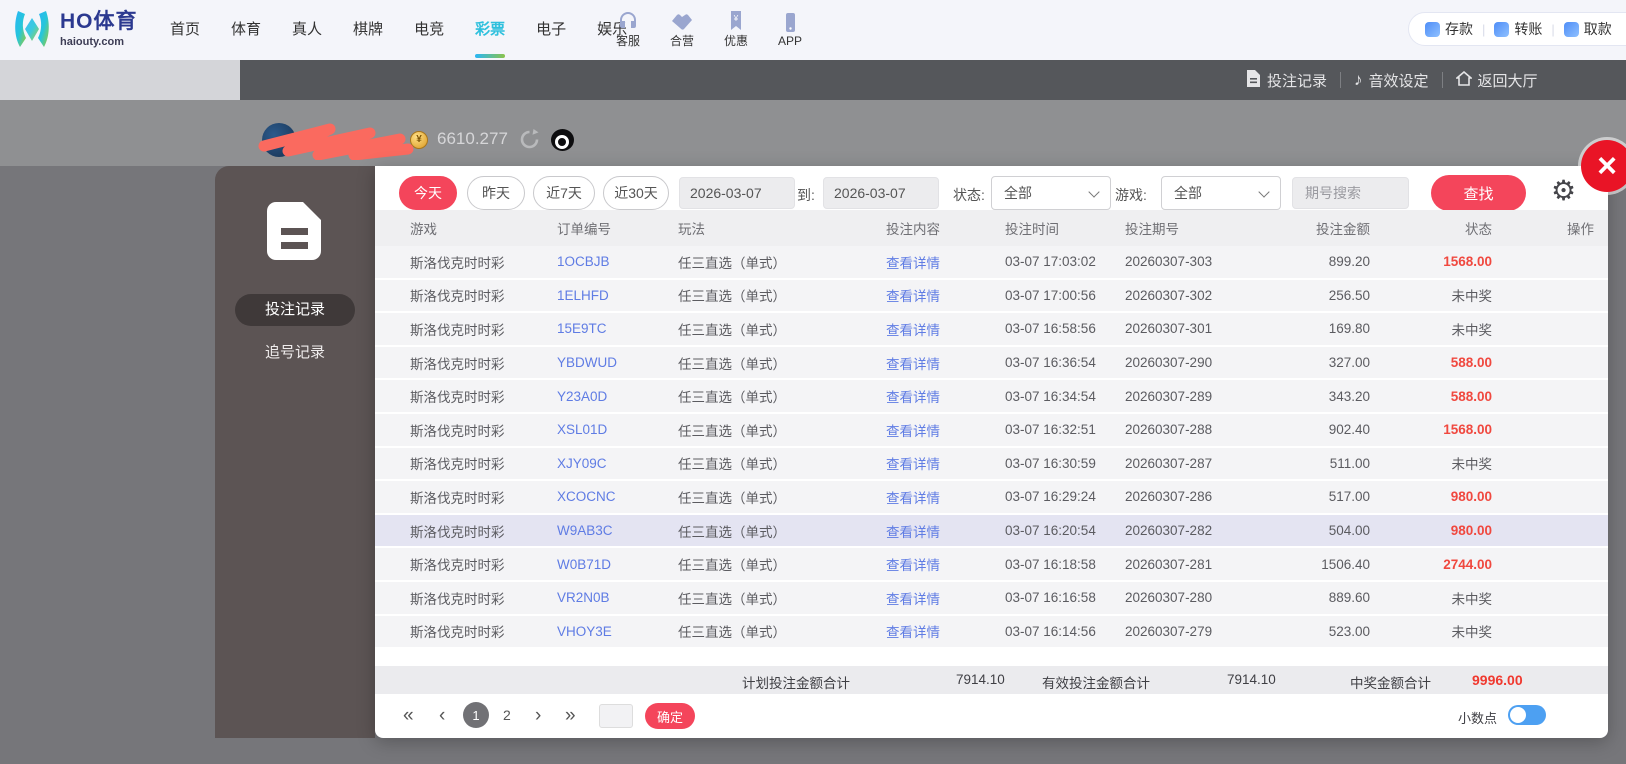 The image size is (1626, 764). I want to click on cell-order-link: XCOCNC, so click(617, 496).